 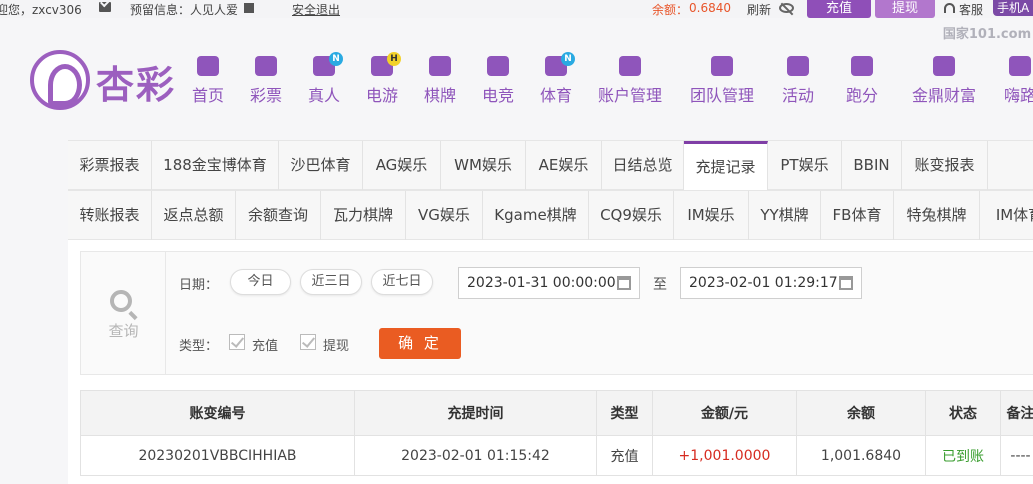 I want to click on nav-item-events: 活动, so click(x=798, y=81).